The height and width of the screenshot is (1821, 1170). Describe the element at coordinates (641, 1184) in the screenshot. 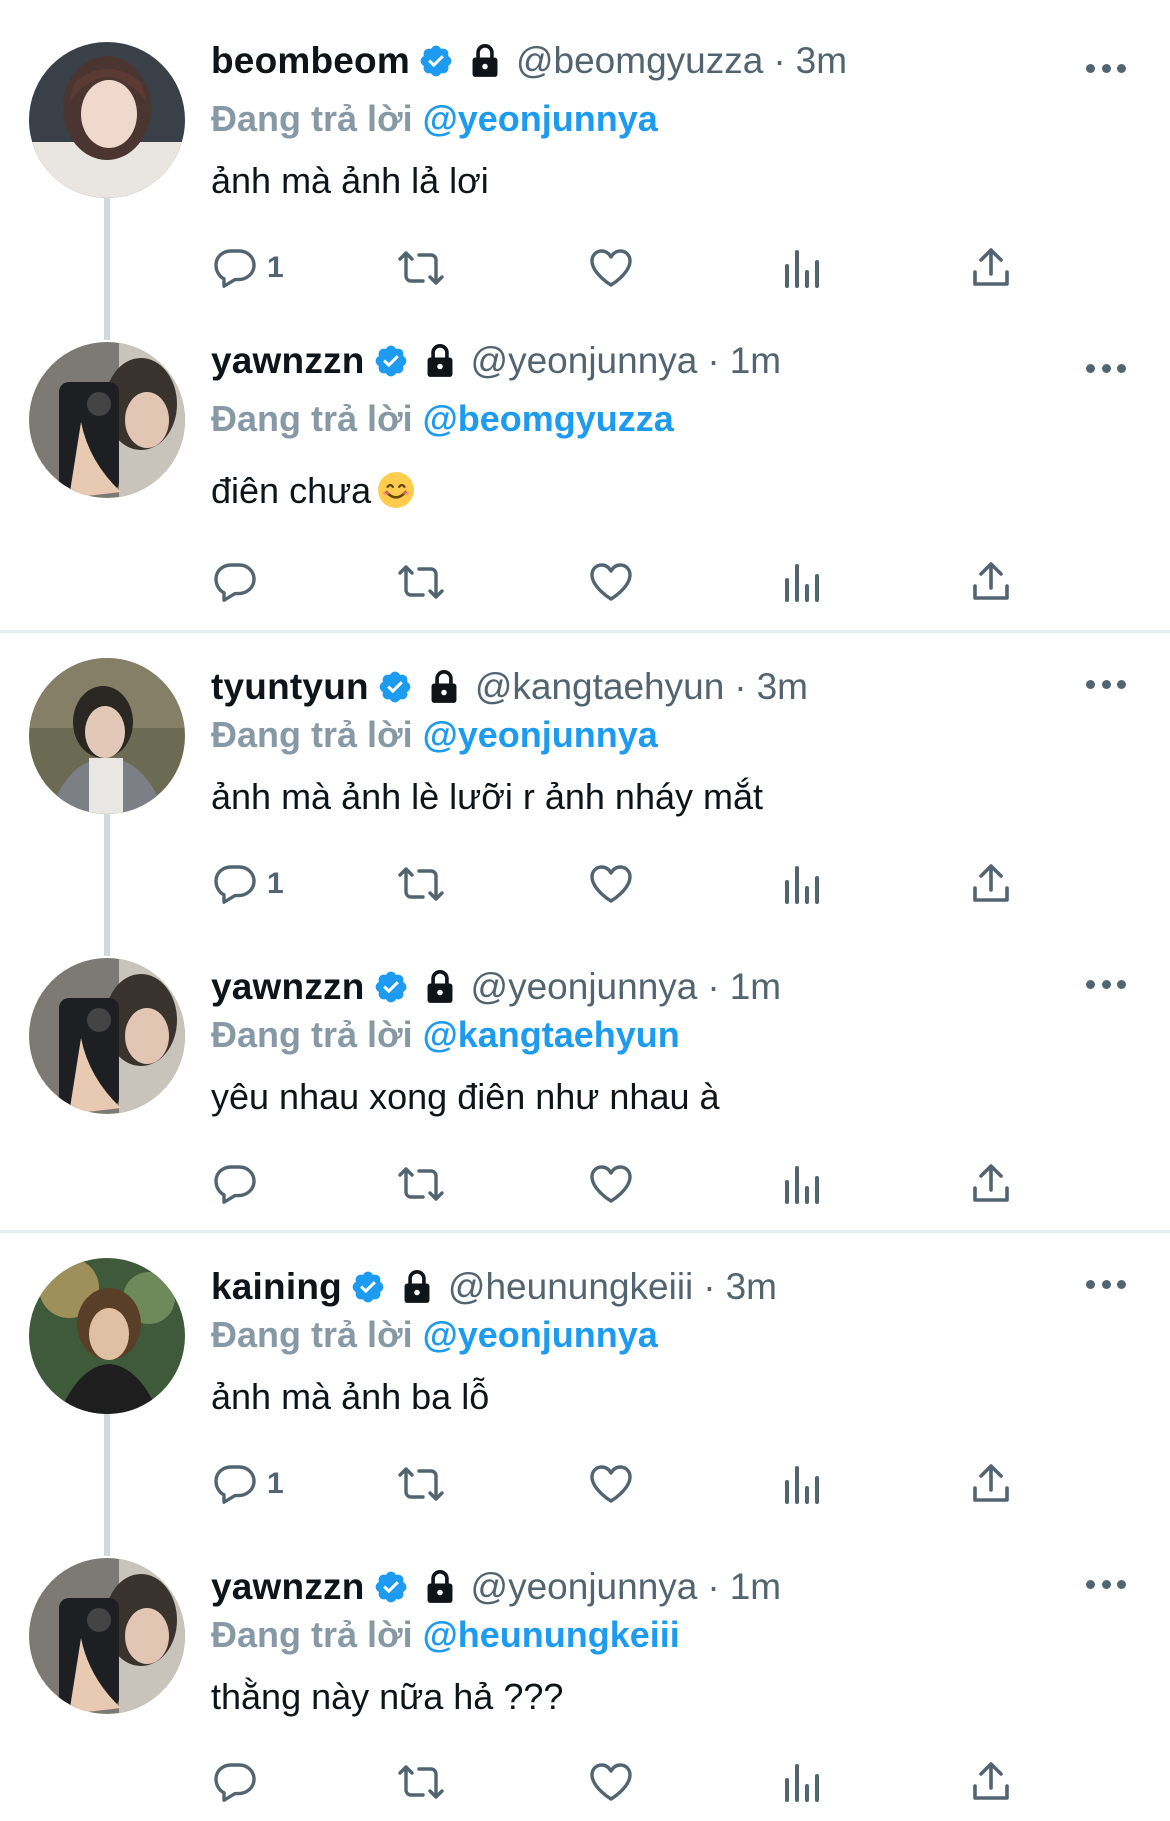

I see `action-bar` at that location.